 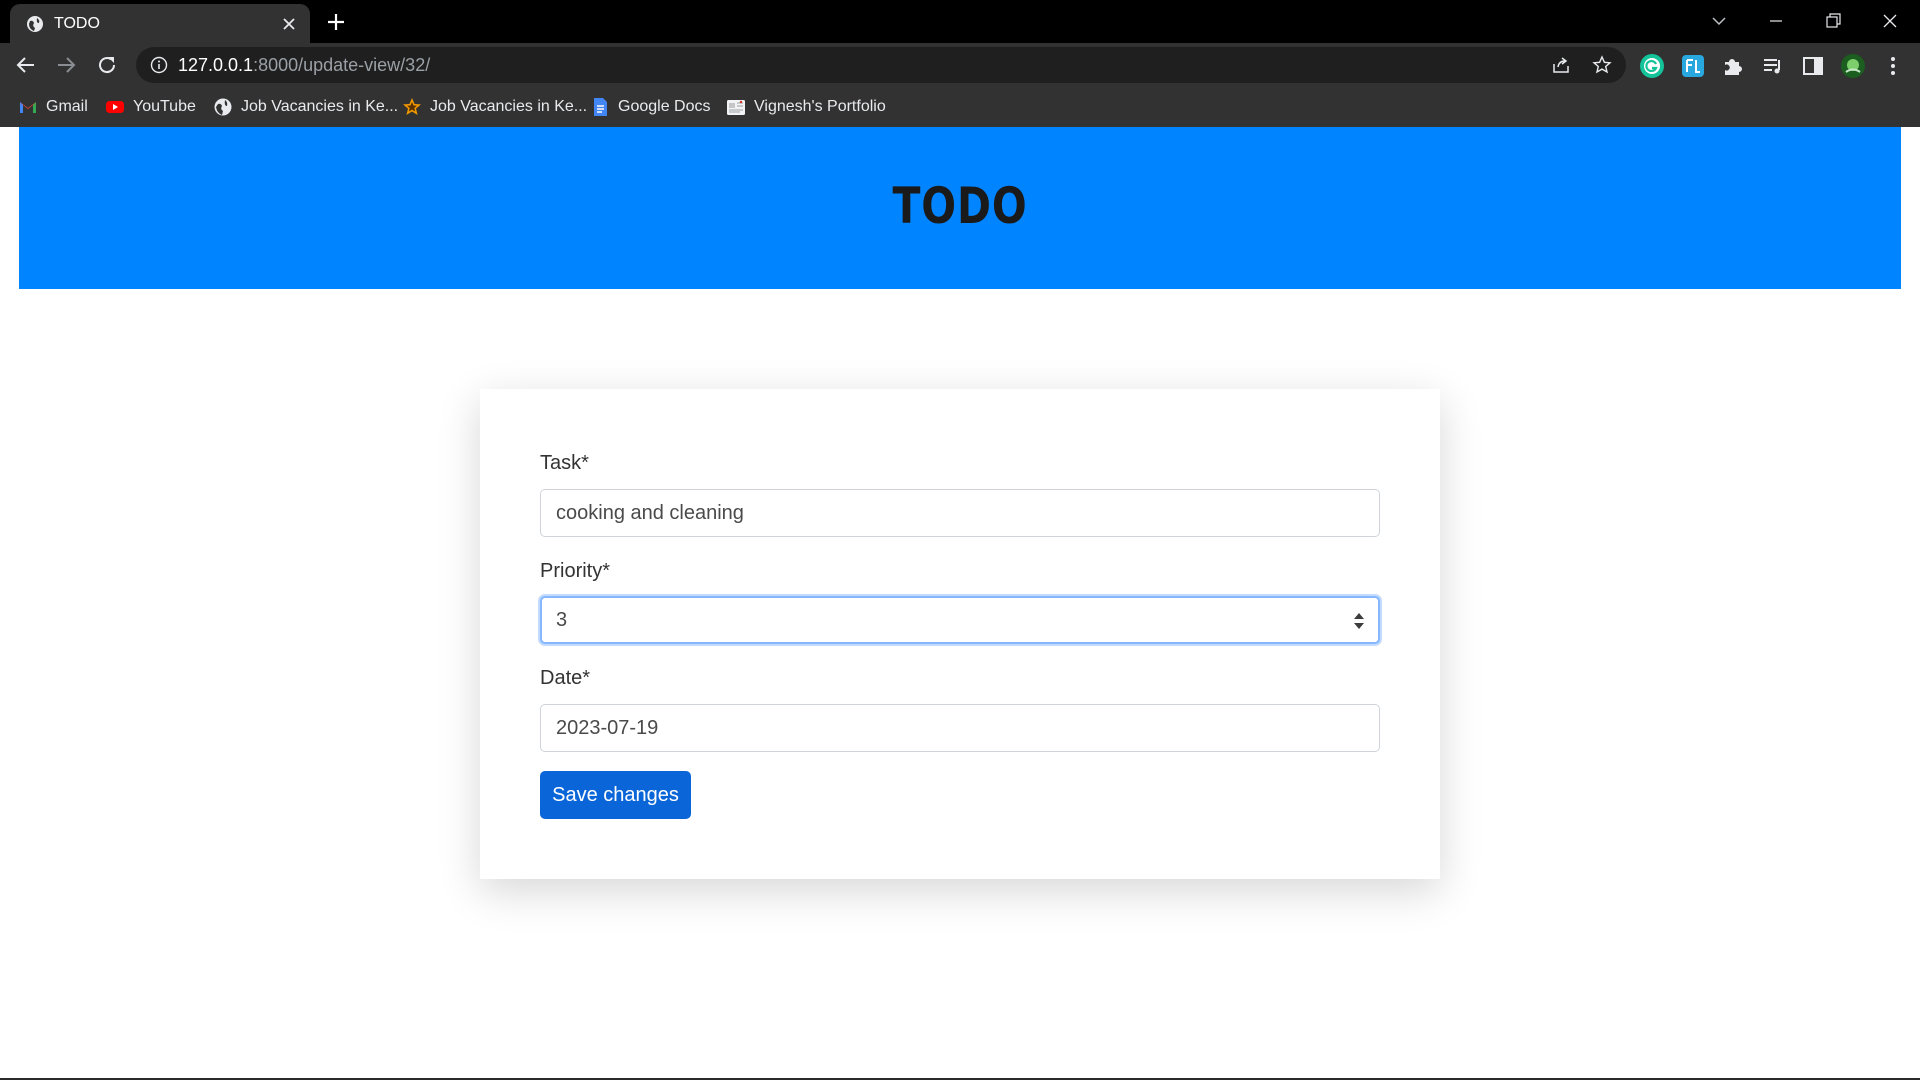 I want to click on bookmark-label: Google Docs, so click(x=664, y=106).